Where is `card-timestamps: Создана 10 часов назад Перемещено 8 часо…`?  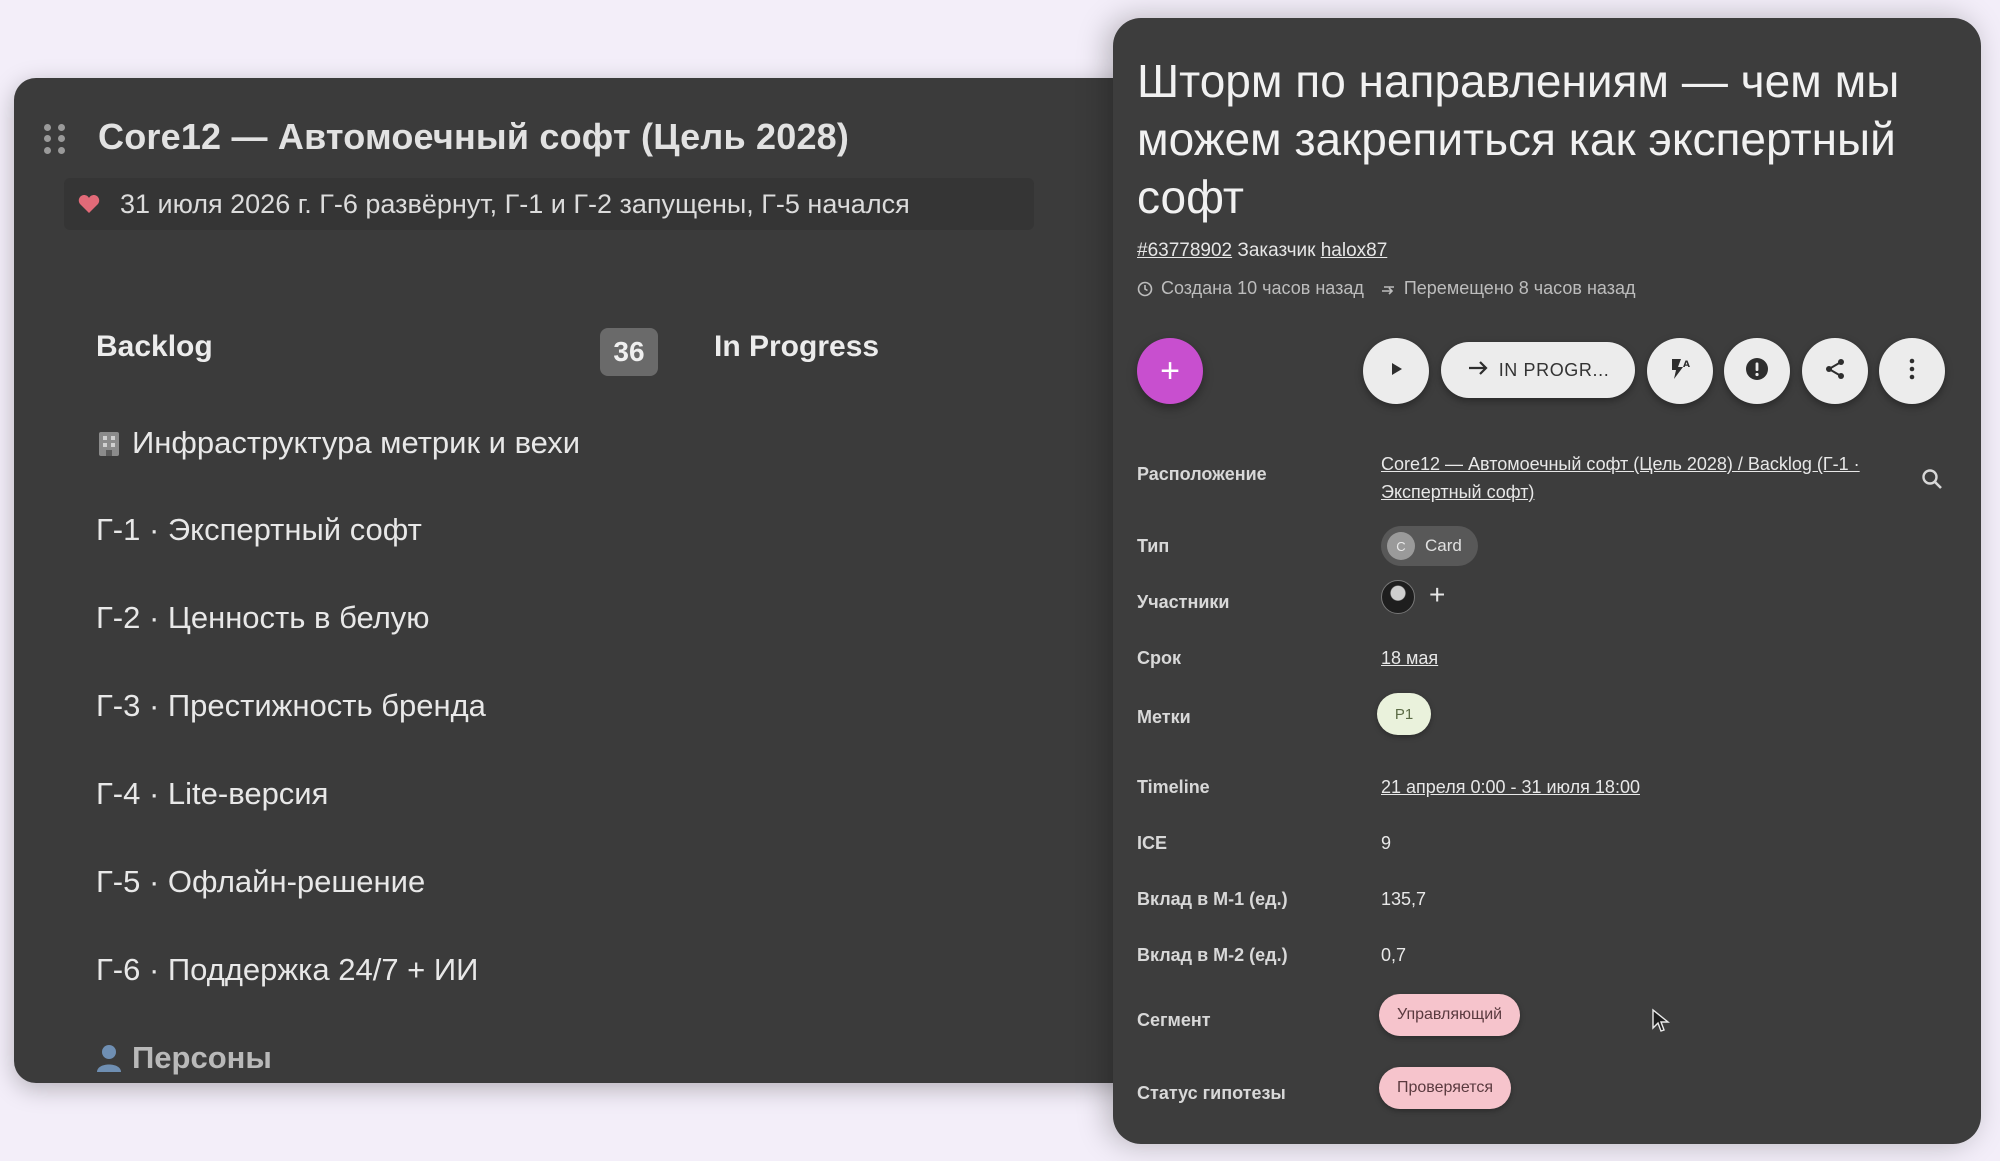
card-timestamps: Создана 10 часов назад Перемещено 8 часо… is located at coordinates (1386, 288).